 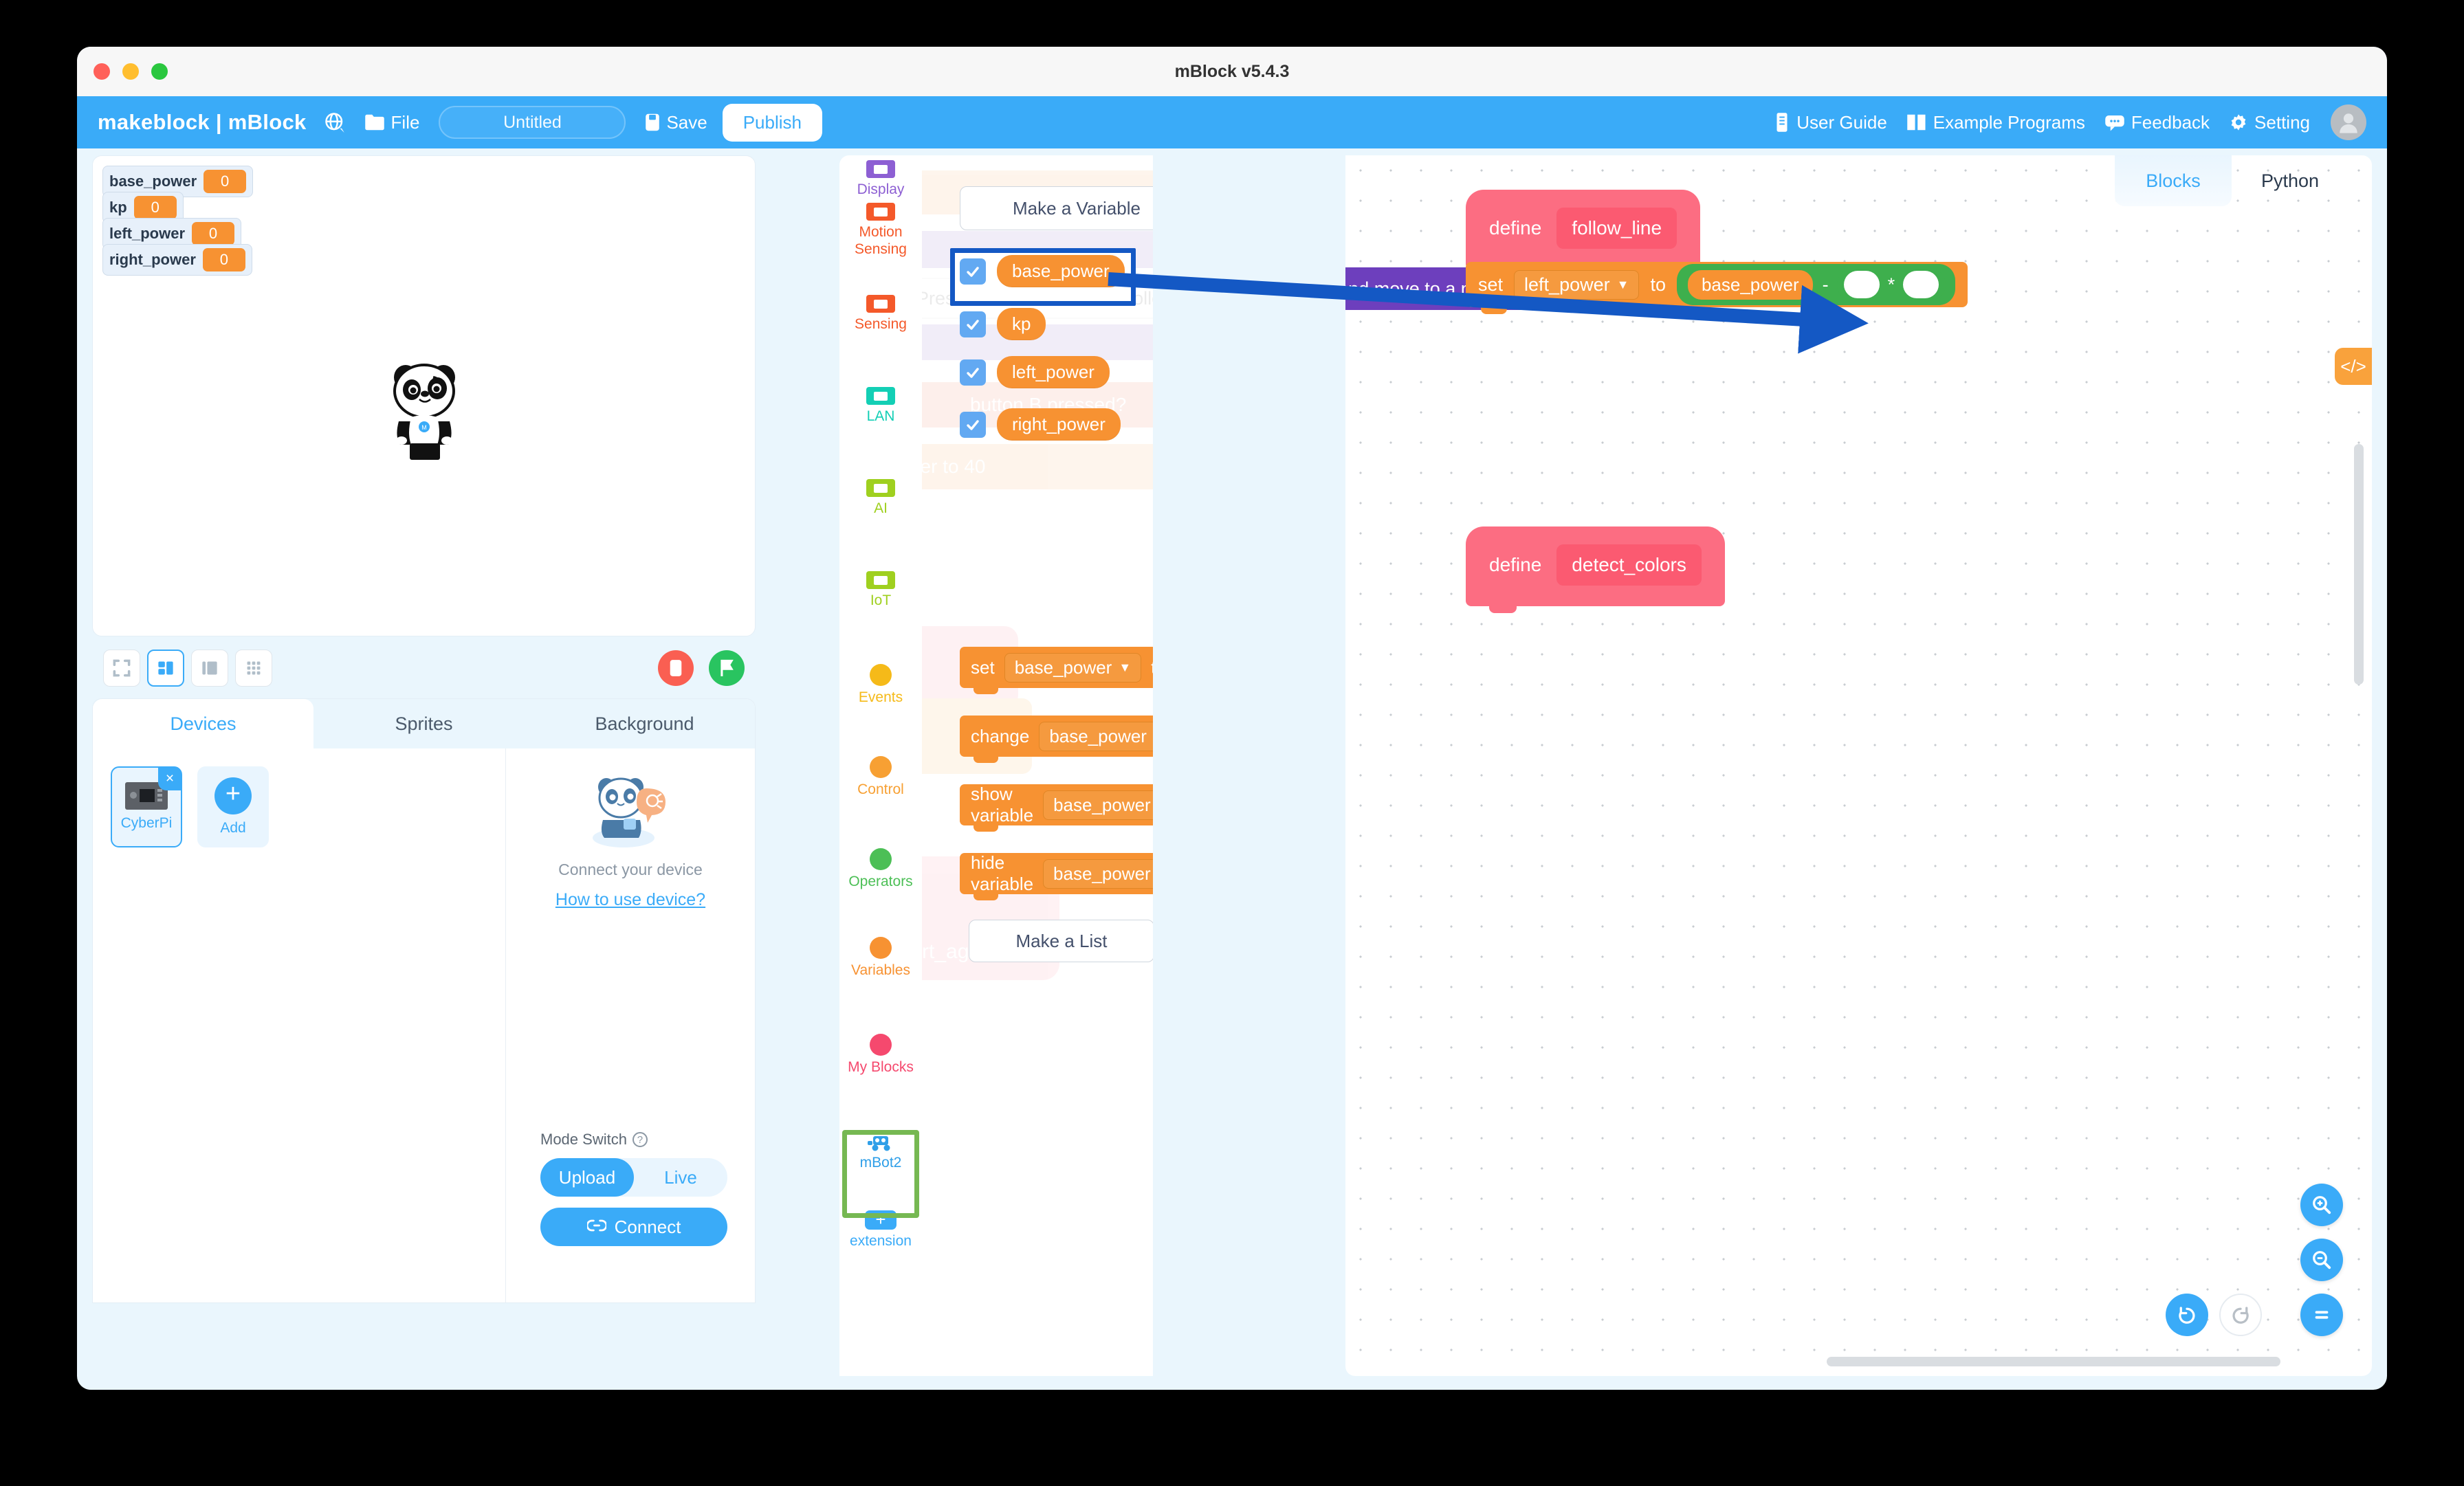 What do you see at coordinates (2173, 180) in the screenshot?
I see `tab-blocks: Blocks` at bounding box center [2173, 180].